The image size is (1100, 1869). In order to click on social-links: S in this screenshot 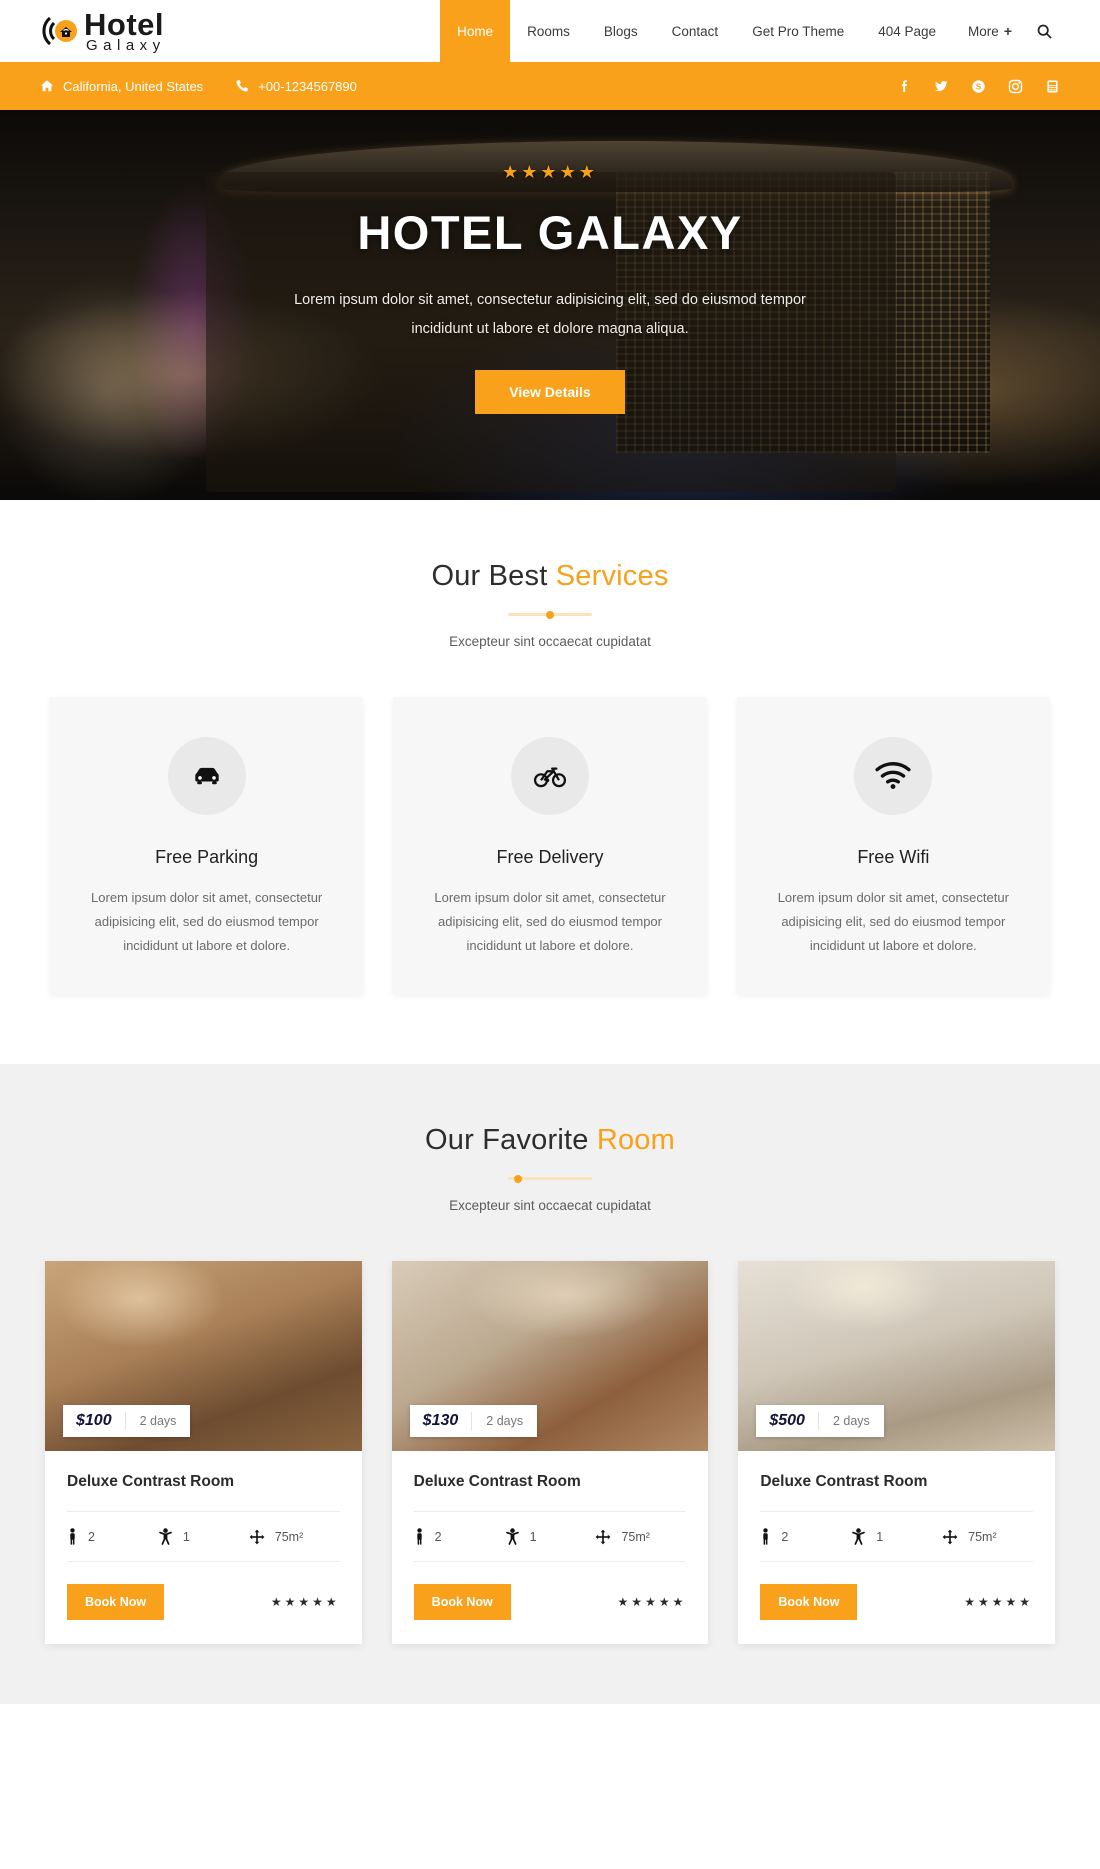, I will do `click(978, 86)`.